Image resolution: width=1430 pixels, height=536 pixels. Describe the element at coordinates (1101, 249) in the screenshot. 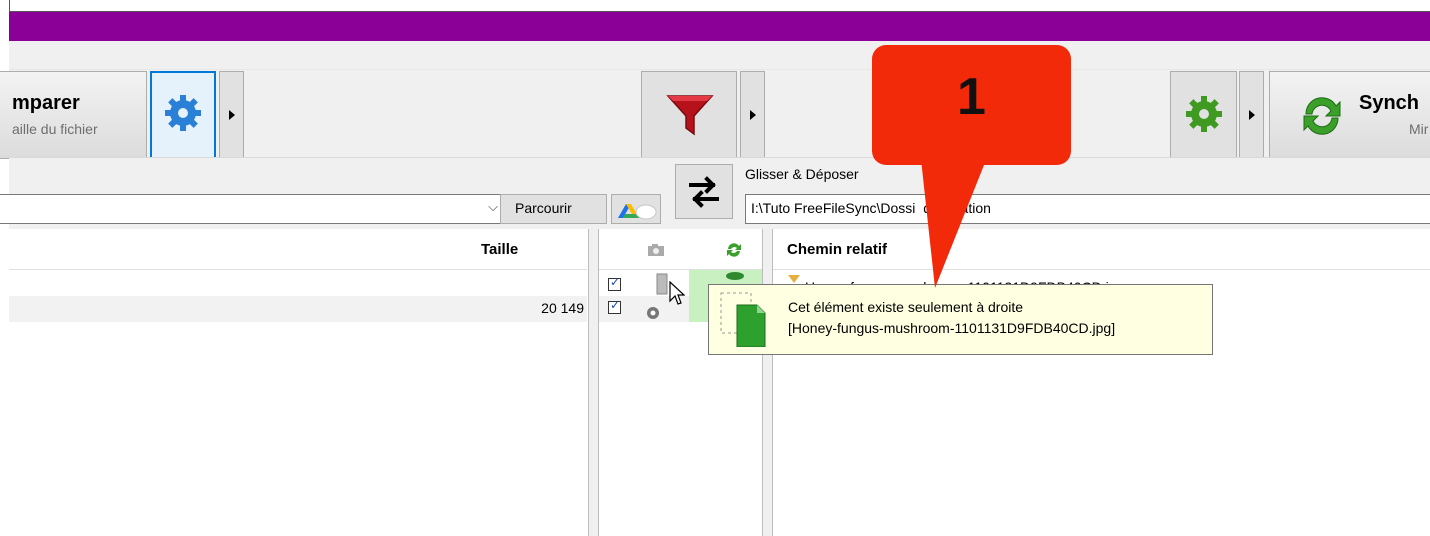

I see `right-grid-header: Chemin relatif` at that location.